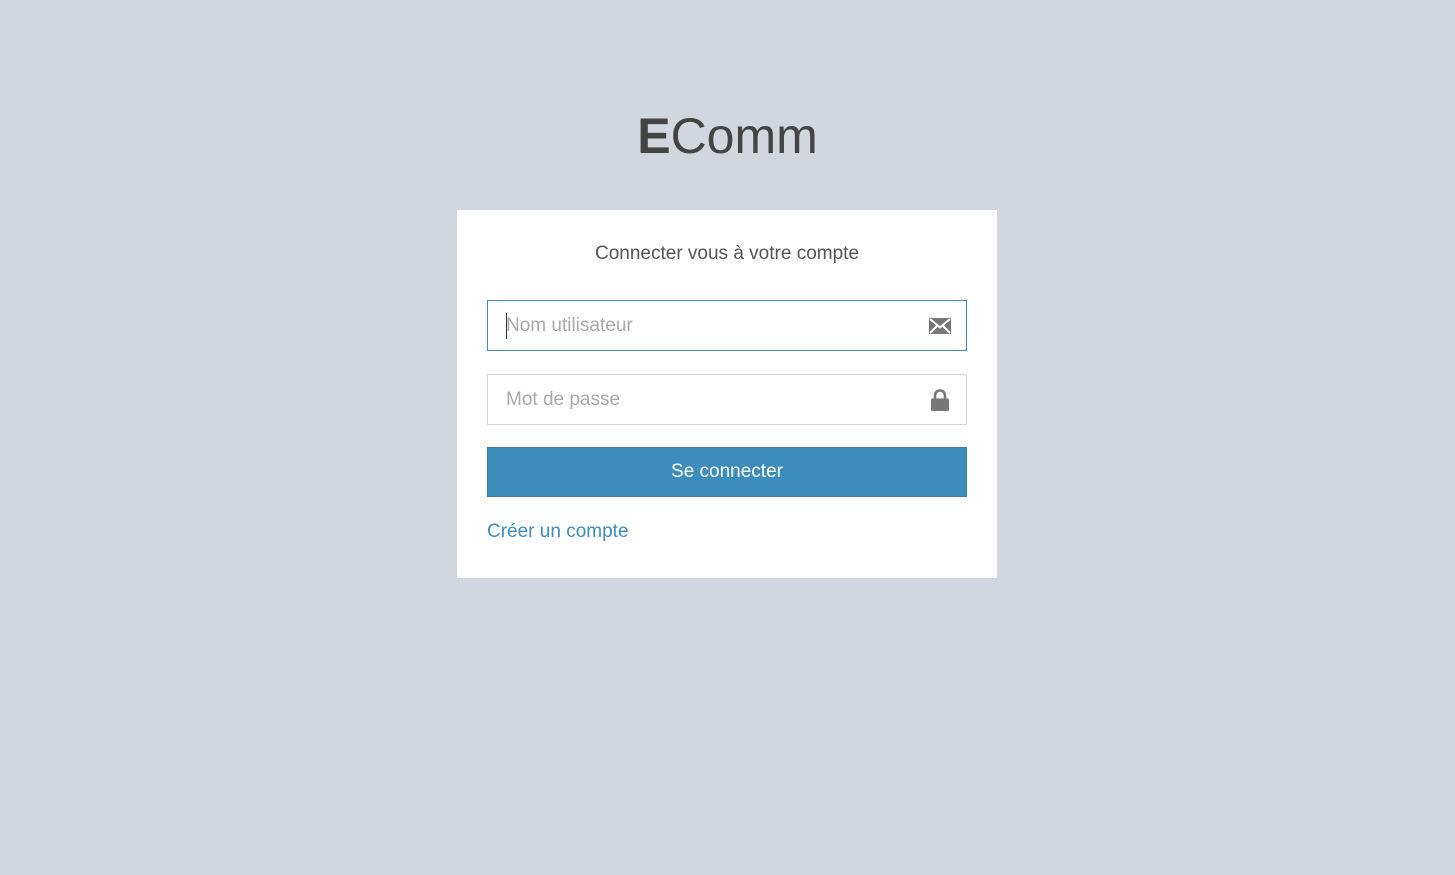  I want to click on app-logo: EComm, so click(727, 136).